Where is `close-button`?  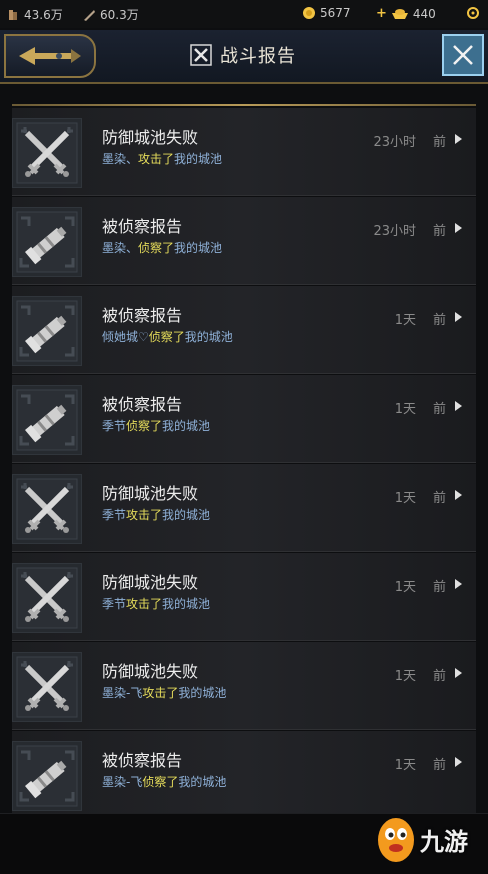 close-button is located at coordinates (463, 55).